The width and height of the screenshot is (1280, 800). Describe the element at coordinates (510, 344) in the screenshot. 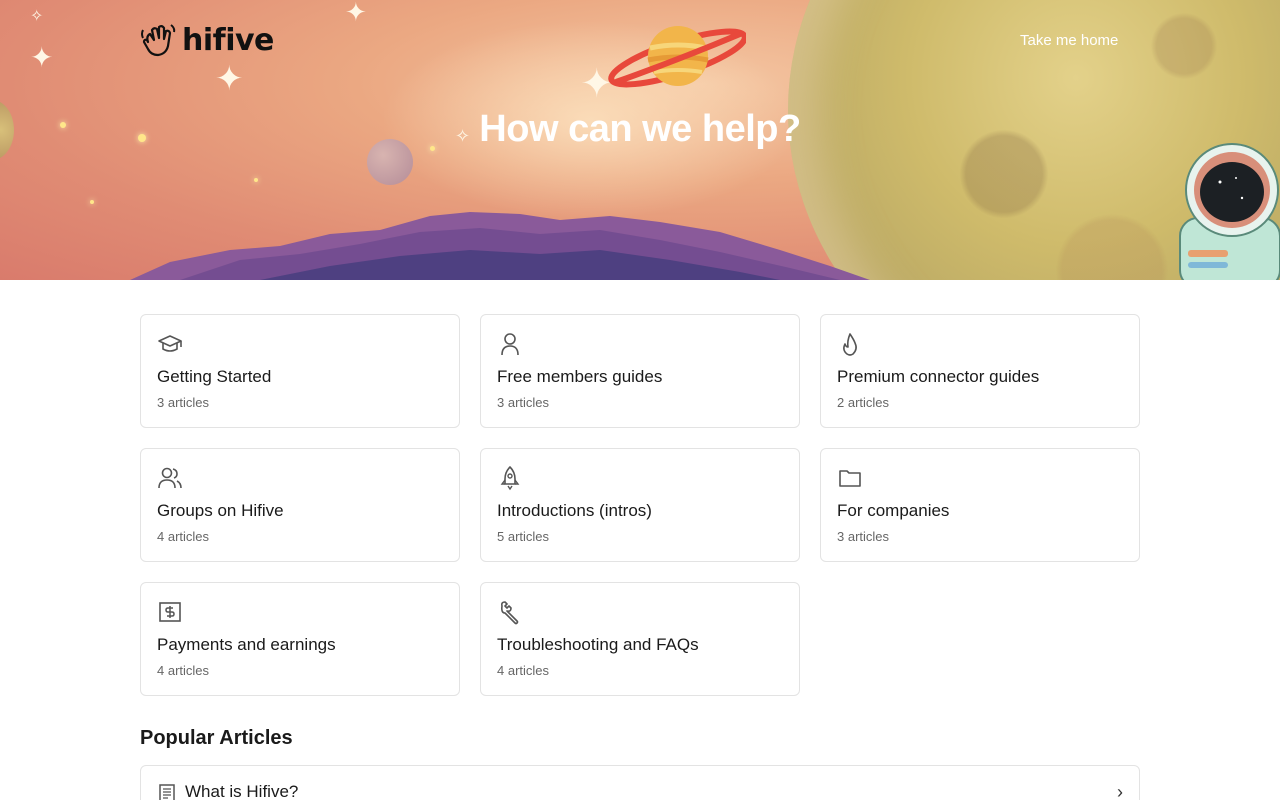

I see `user-icon` at that location.